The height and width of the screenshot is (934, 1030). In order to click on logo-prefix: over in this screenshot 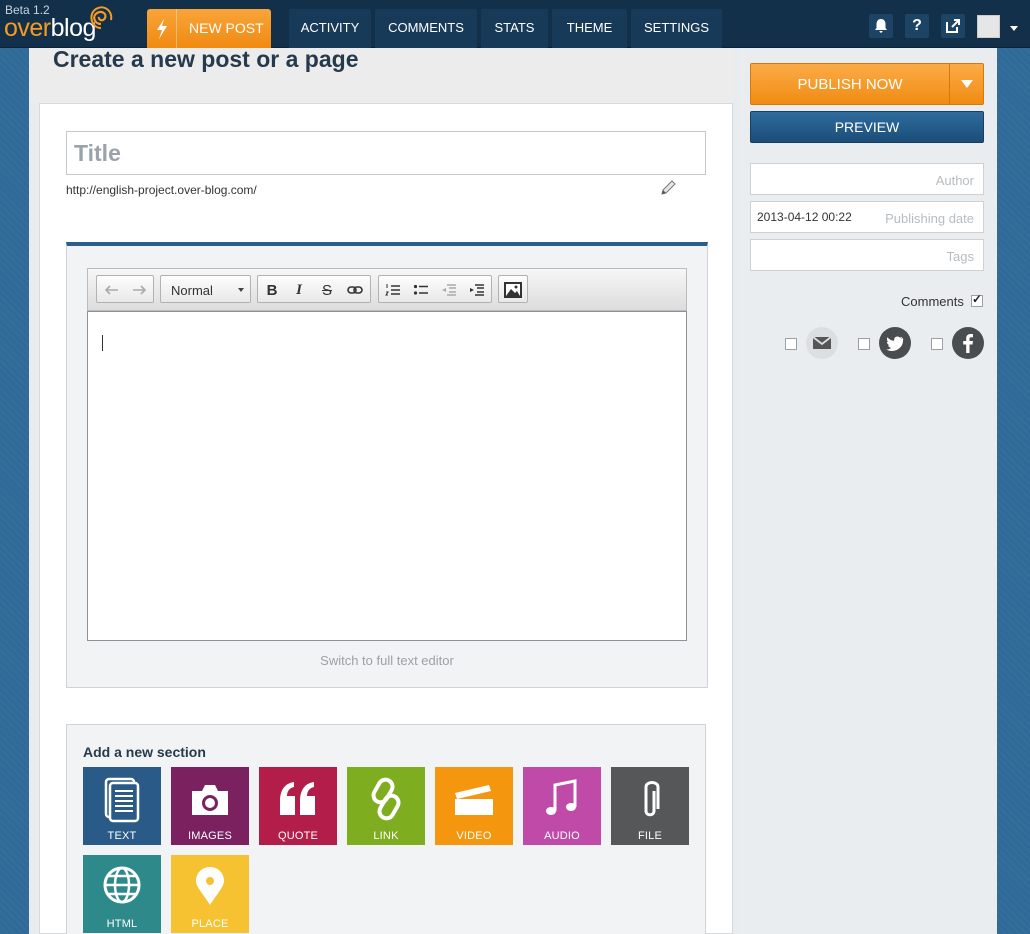, I will do `click(27, 28)`.